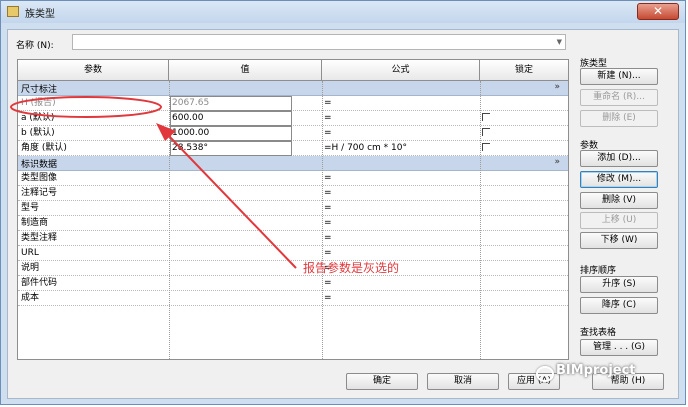  Describe the element at coordinates (619, 347) in the screenshot. I see `manage-lookup-button: 管理 . . . (G)` at that location.